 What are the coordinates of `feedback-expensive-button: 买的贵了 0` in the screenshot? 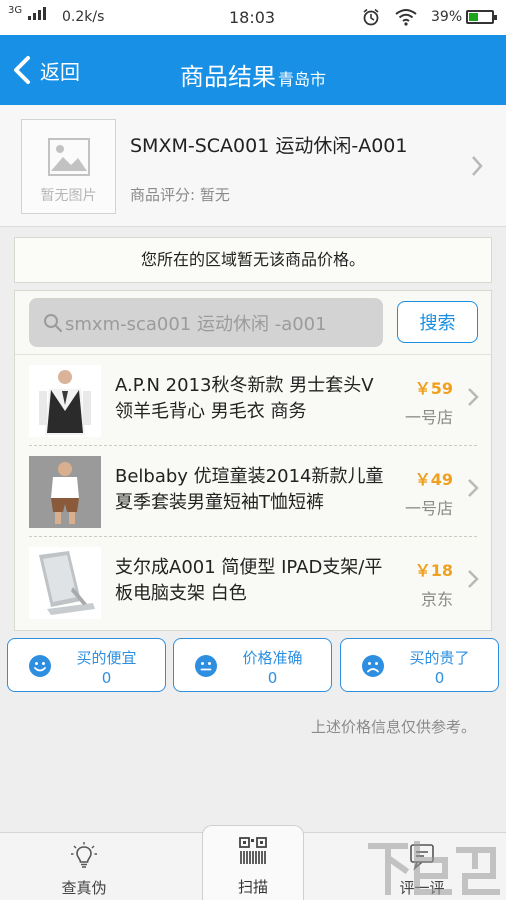 It's located at (419, 665).